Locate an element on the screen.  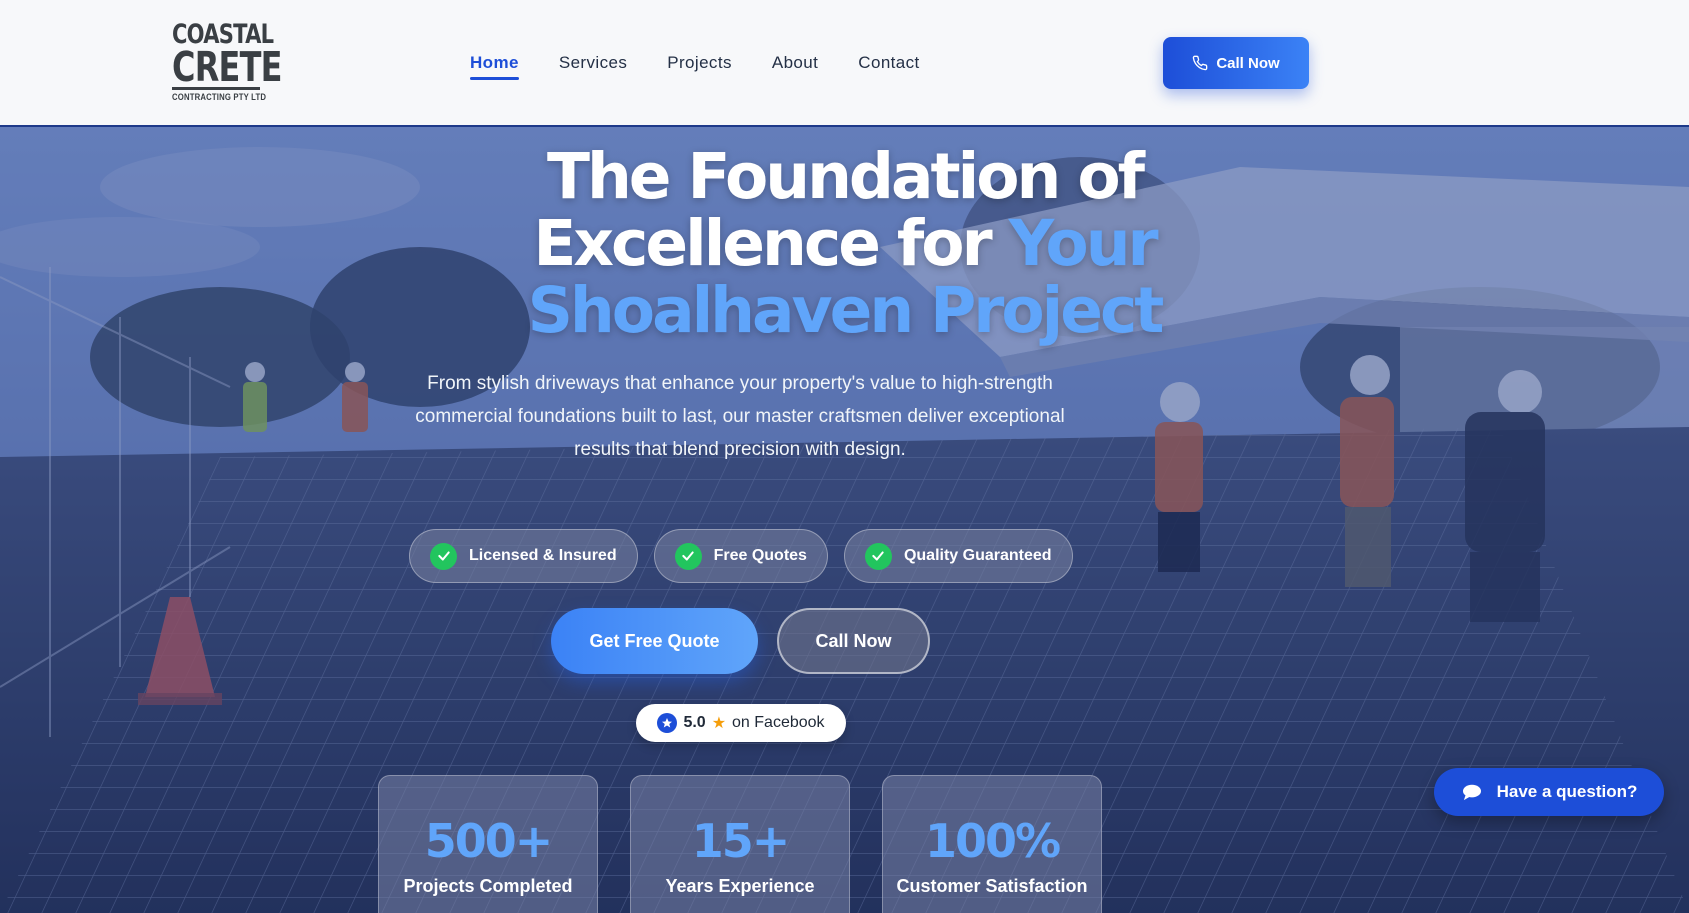
rating-source: on Facebook is located at coordinates (778, 722).